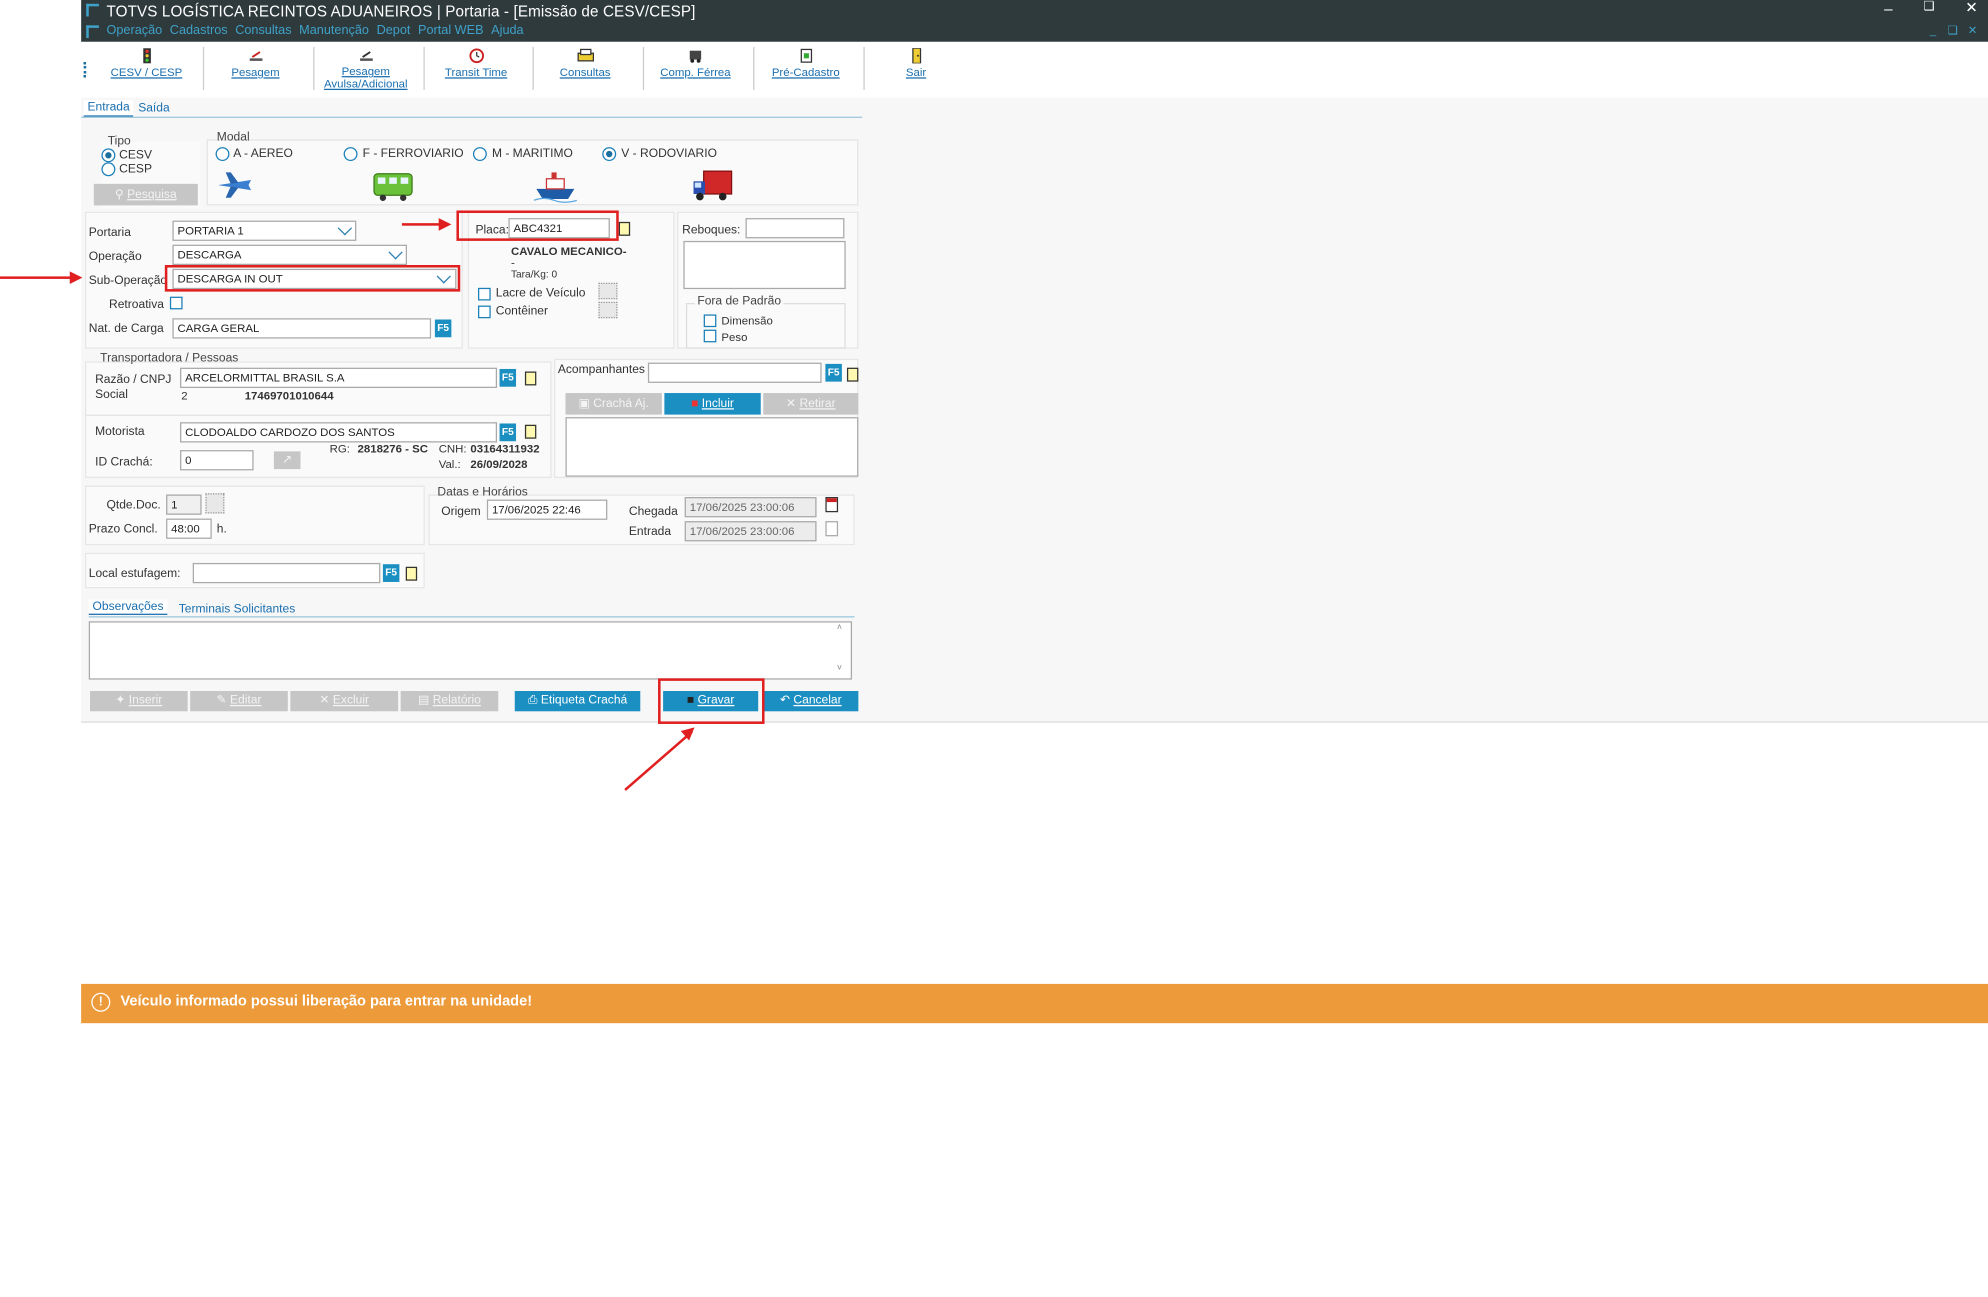 This screenshot has width=1988, height=1297. I want to click on chegada-calendar-icon, so click(832, 505).